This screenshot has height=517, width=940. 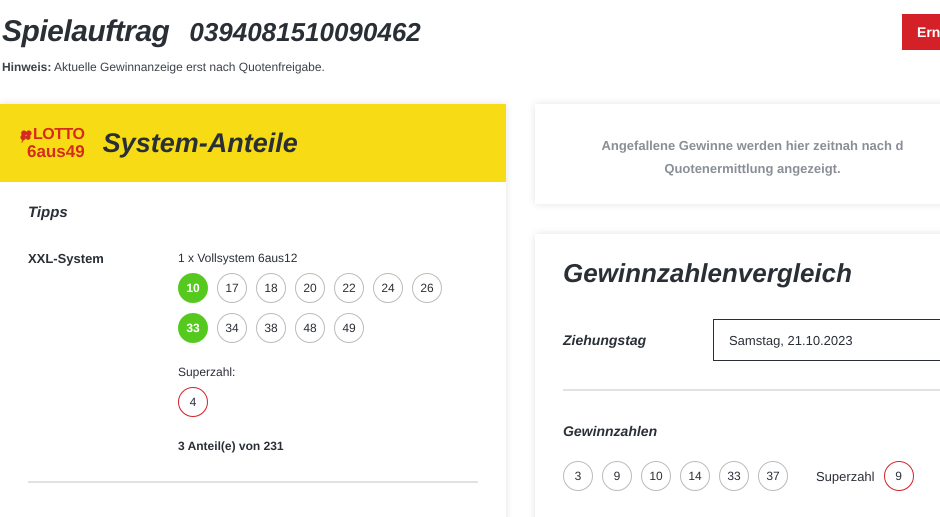 I want to click on number-ball: 34, so click(x=232, y=328).